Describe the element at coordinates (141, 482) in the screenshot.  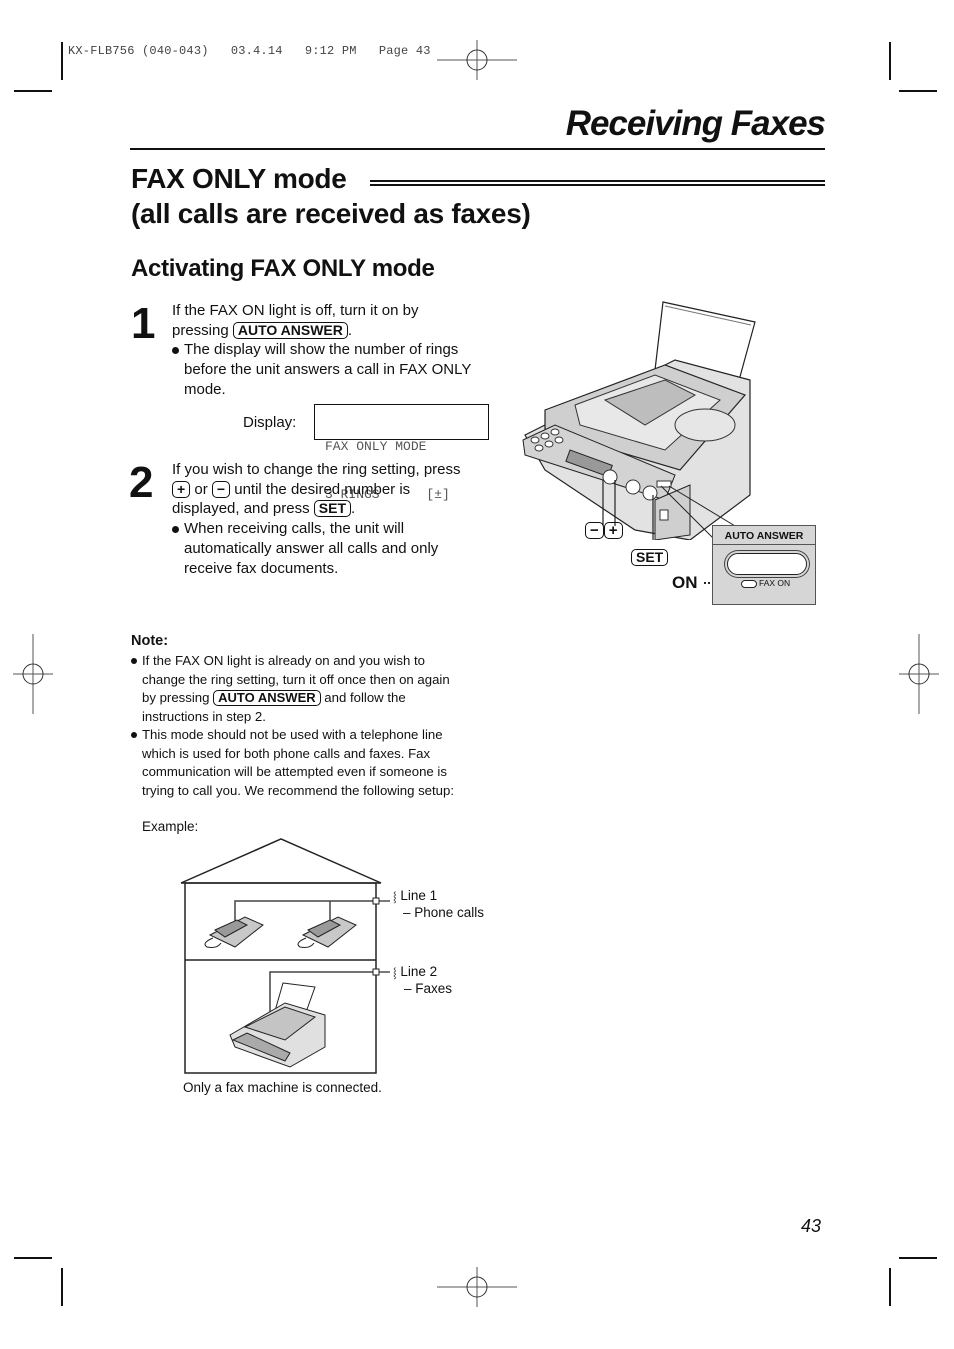
I see `step-number: 2` at that location.